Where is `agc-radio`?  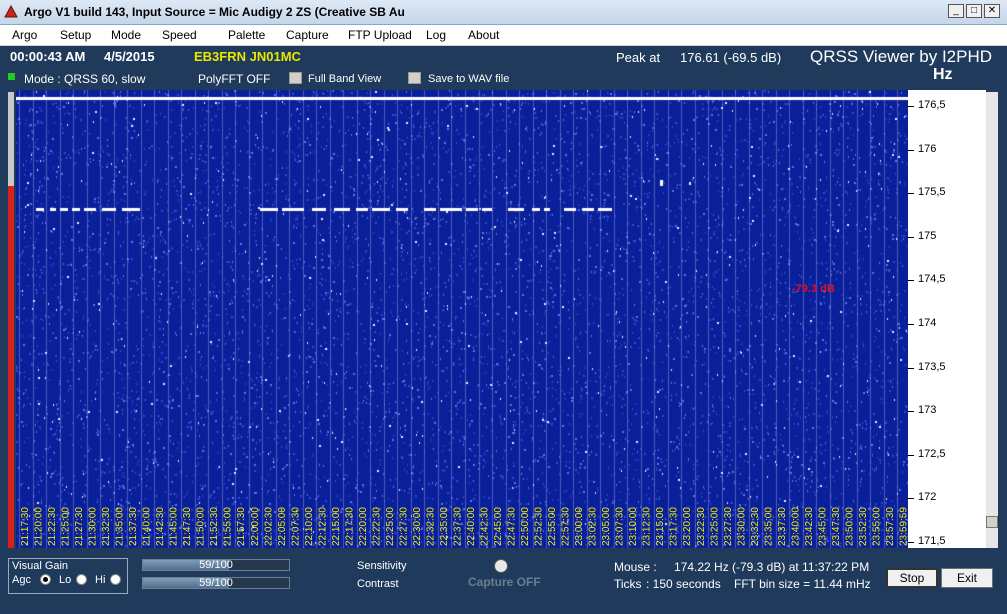
agc-radio is located at coordinates (45, 579).